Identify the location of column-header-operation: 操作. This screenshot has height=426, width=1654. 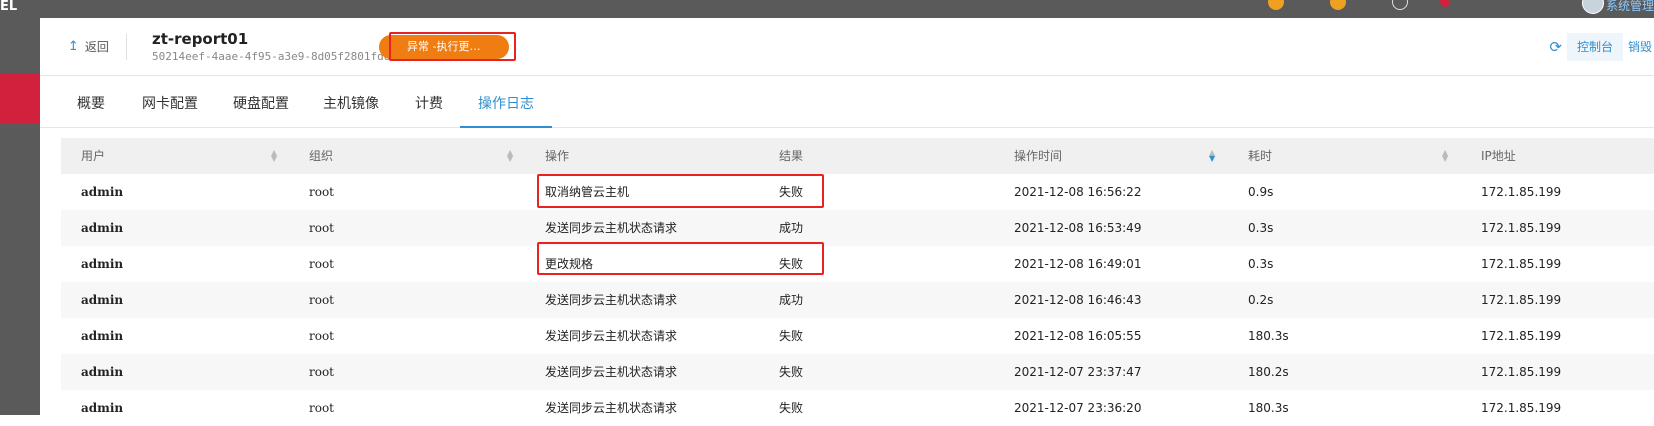
(557, 156).